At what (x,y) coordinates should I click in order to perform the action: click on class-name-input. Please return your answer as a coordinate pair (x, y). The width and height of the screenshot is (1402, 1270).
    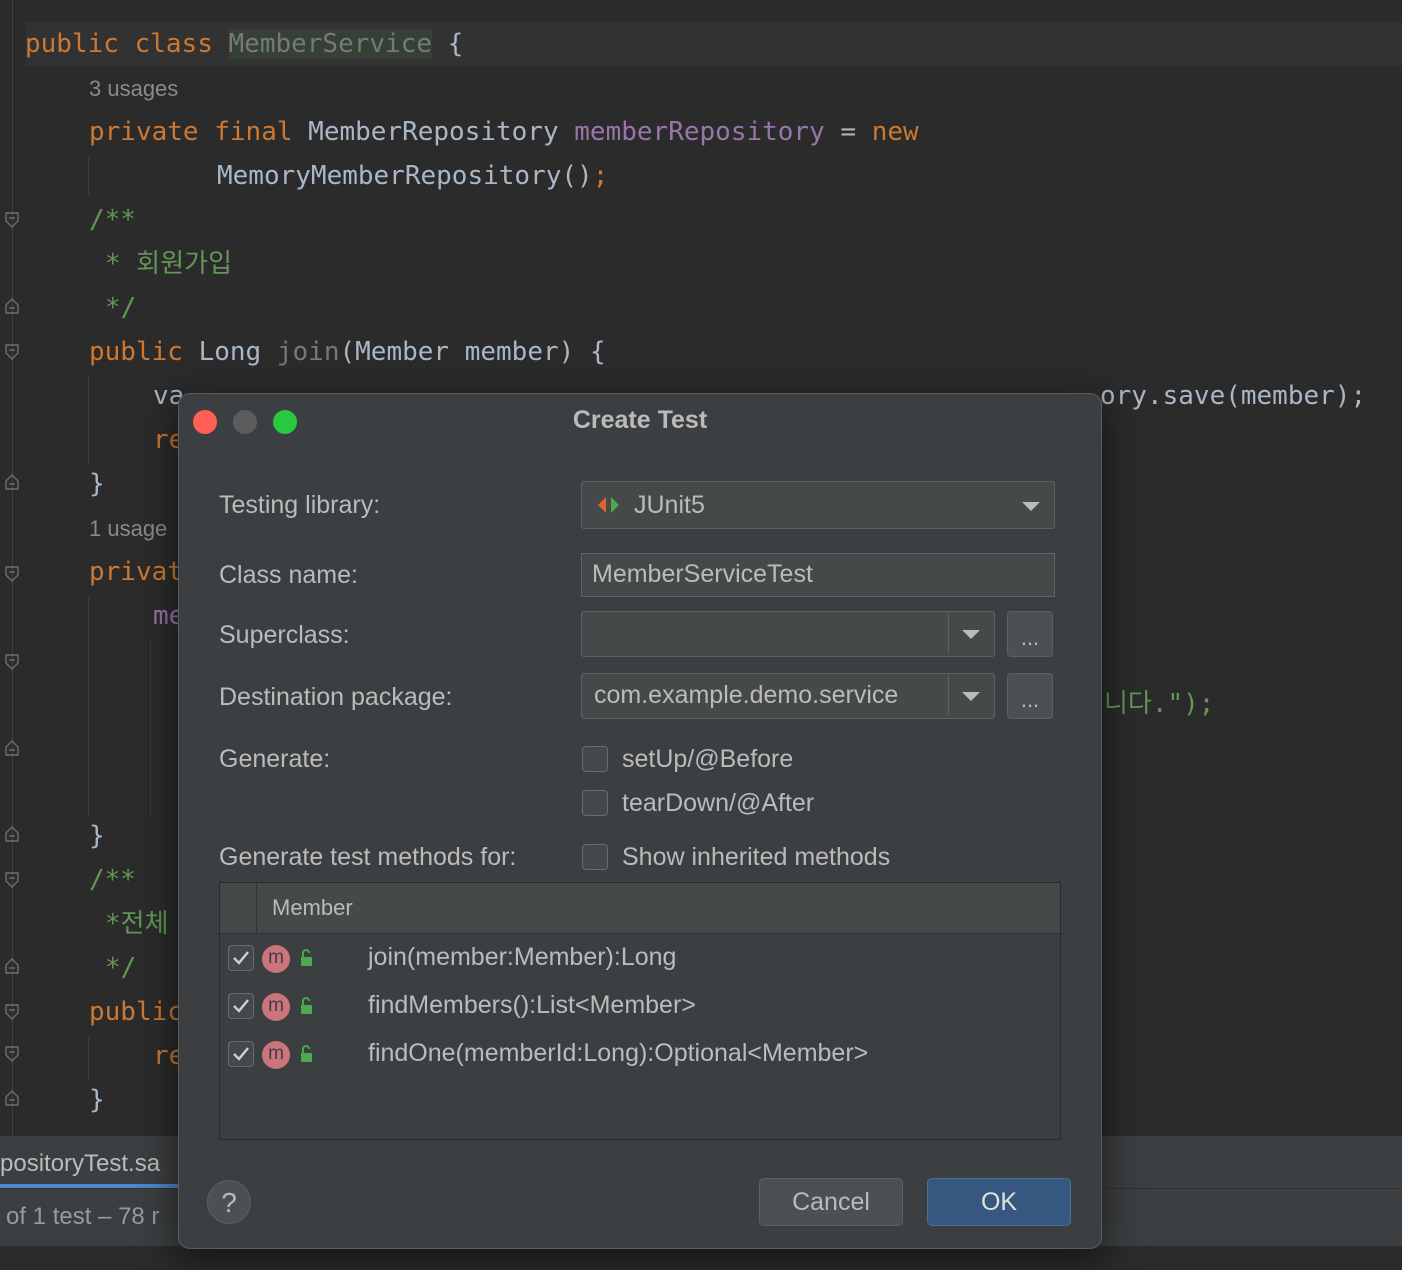
    Looking at the image, I should click on (817, 574).